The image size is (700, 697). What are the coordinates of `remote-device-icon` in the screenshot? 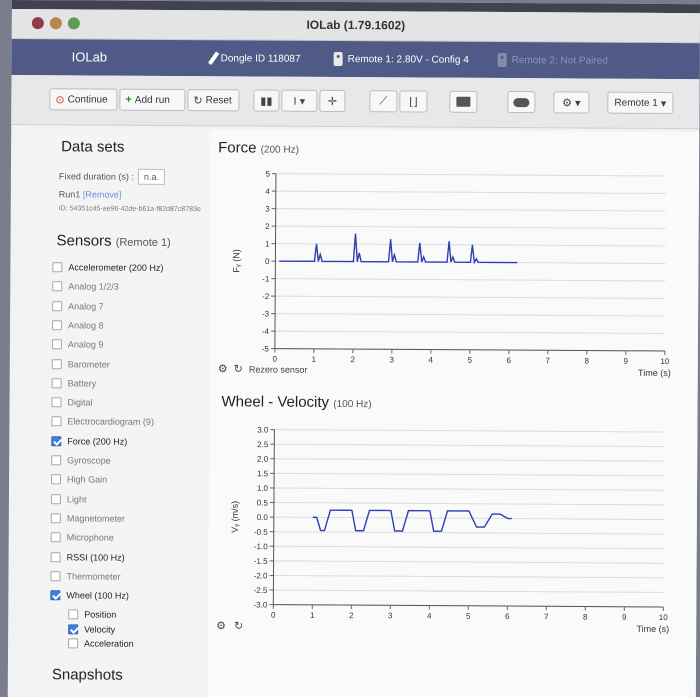 It's located at (502, 60).